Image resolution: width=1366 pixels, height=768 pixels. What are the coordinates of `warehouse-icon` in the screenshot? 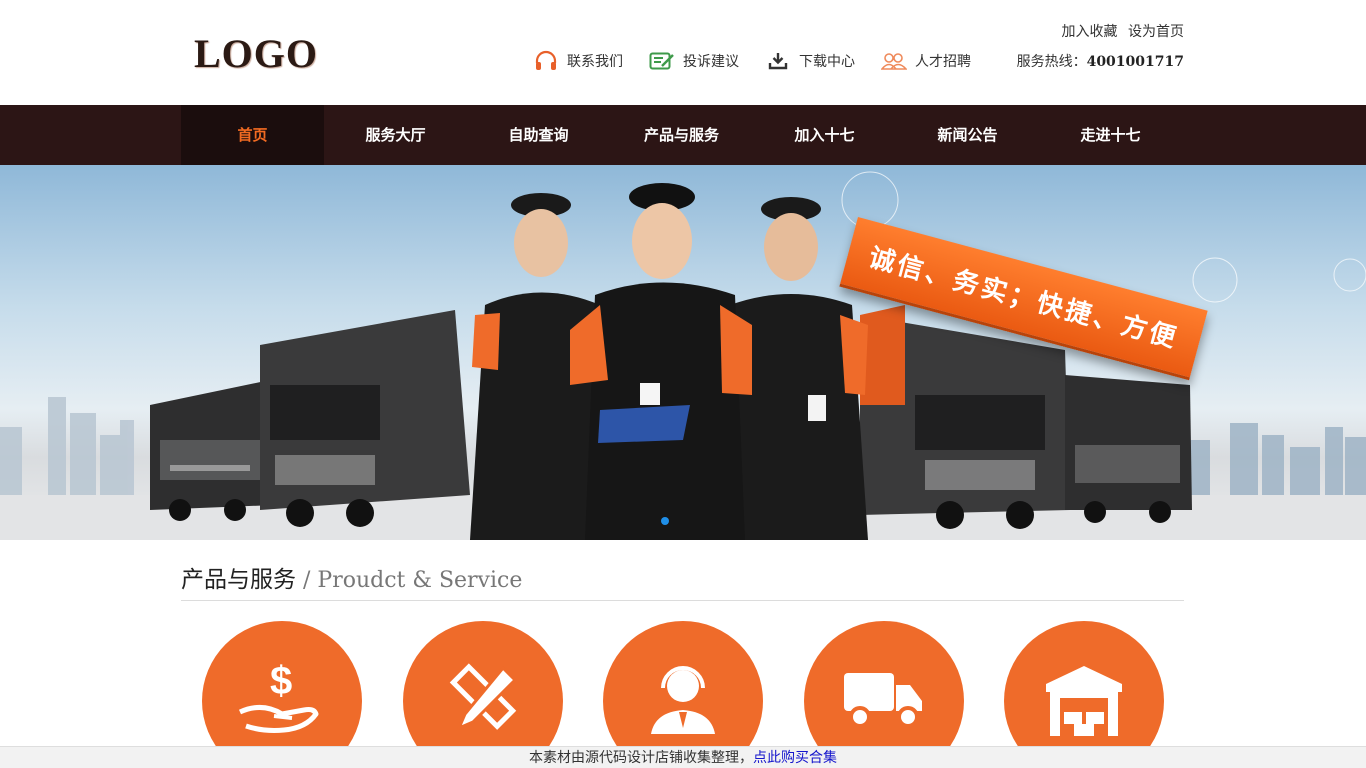 It's located at (1084, 701).